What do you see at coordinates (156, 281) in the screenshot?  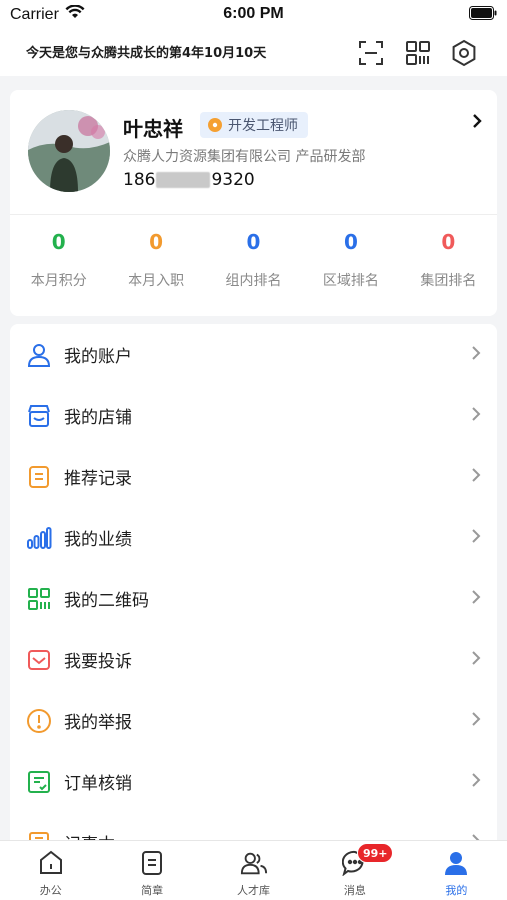 I see `stat-label: 本月入职` at bounding box center [156, 281].